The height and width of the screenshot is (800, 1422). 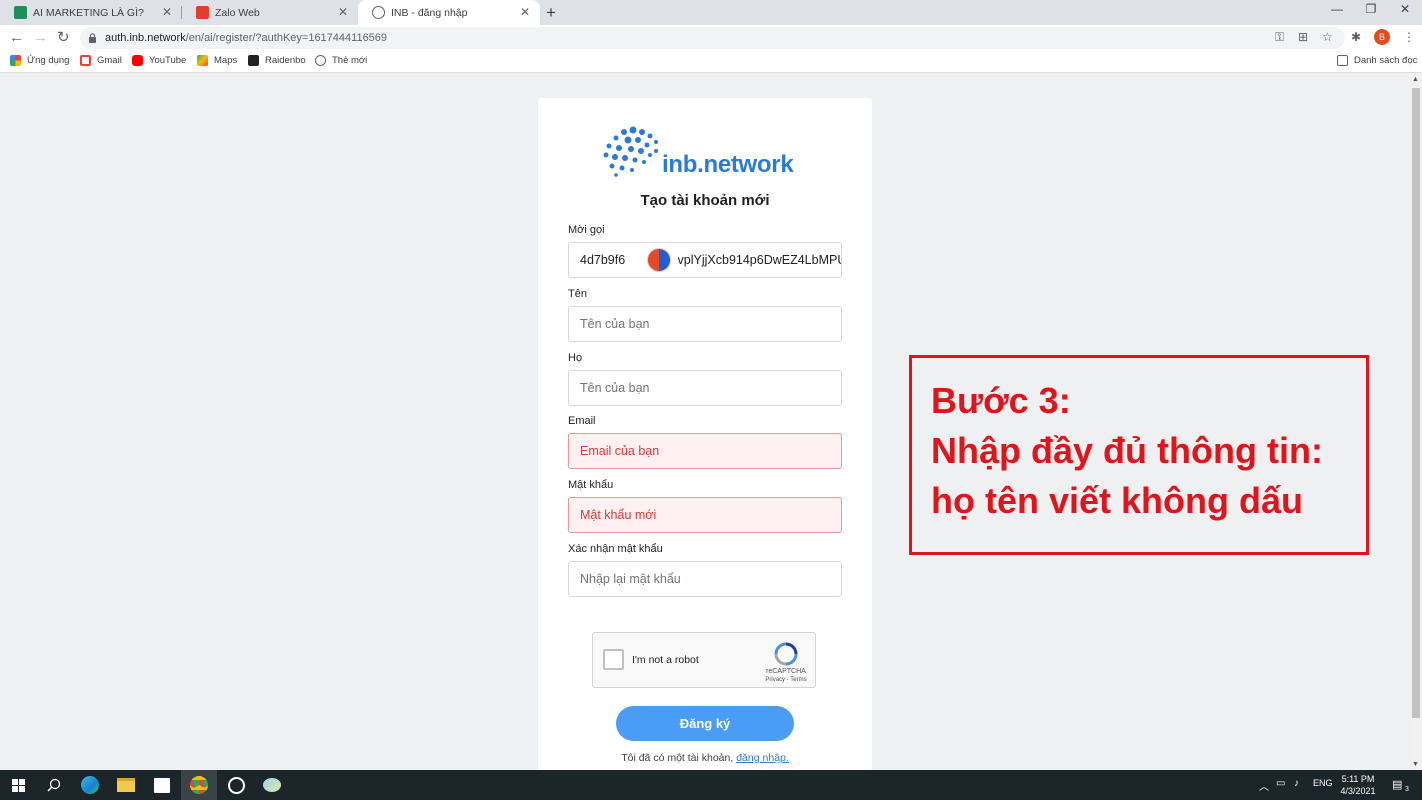 I want to click on email-label: Email, so click(x=582, y=421).